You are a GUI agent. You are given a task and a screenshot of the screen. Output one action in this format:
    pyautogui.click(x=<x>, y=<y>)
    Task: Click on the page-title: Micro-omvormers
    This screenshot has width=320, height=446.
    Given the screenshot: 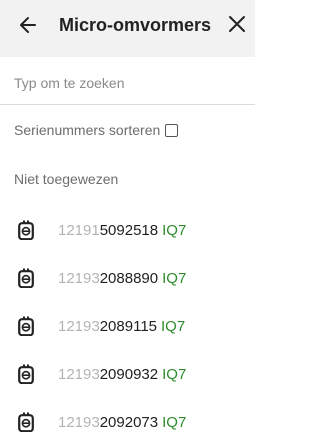 What is the action you would take?
    pyautogui.click(x=135, y=25)
    